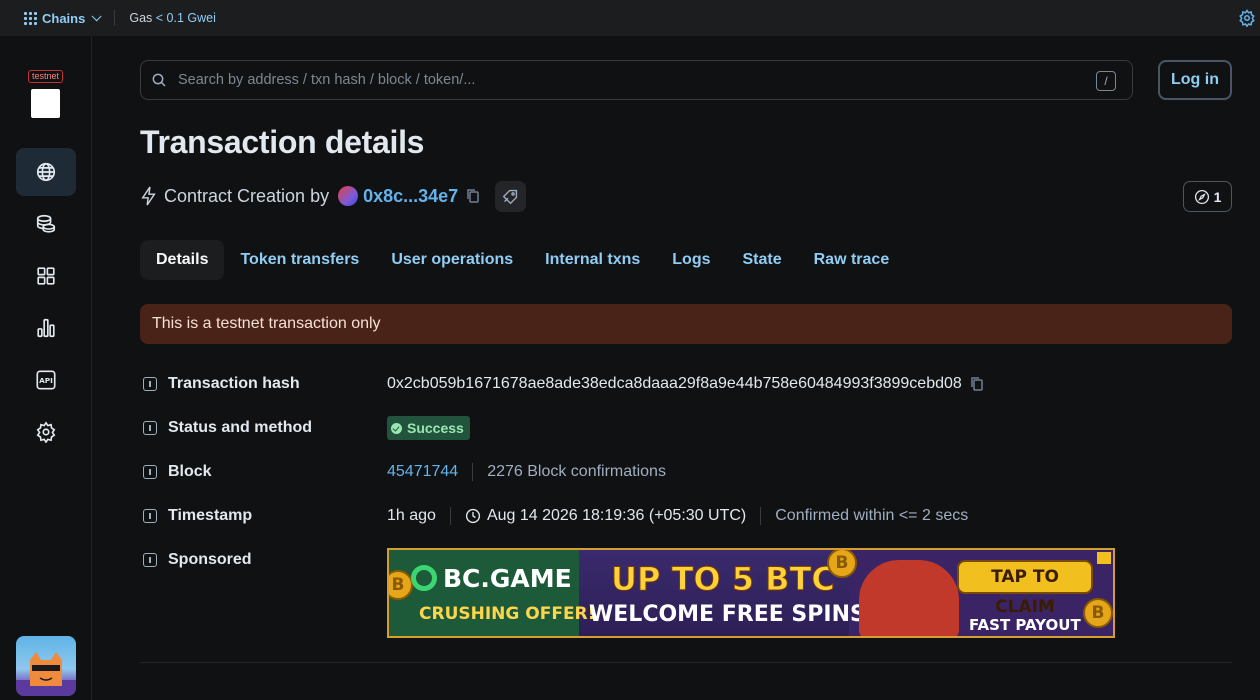 The width and height of the screenshot is (1260, 700). Describe the element at coordinates (159, 80) in the screenshot. I see `search-icon` at that location.